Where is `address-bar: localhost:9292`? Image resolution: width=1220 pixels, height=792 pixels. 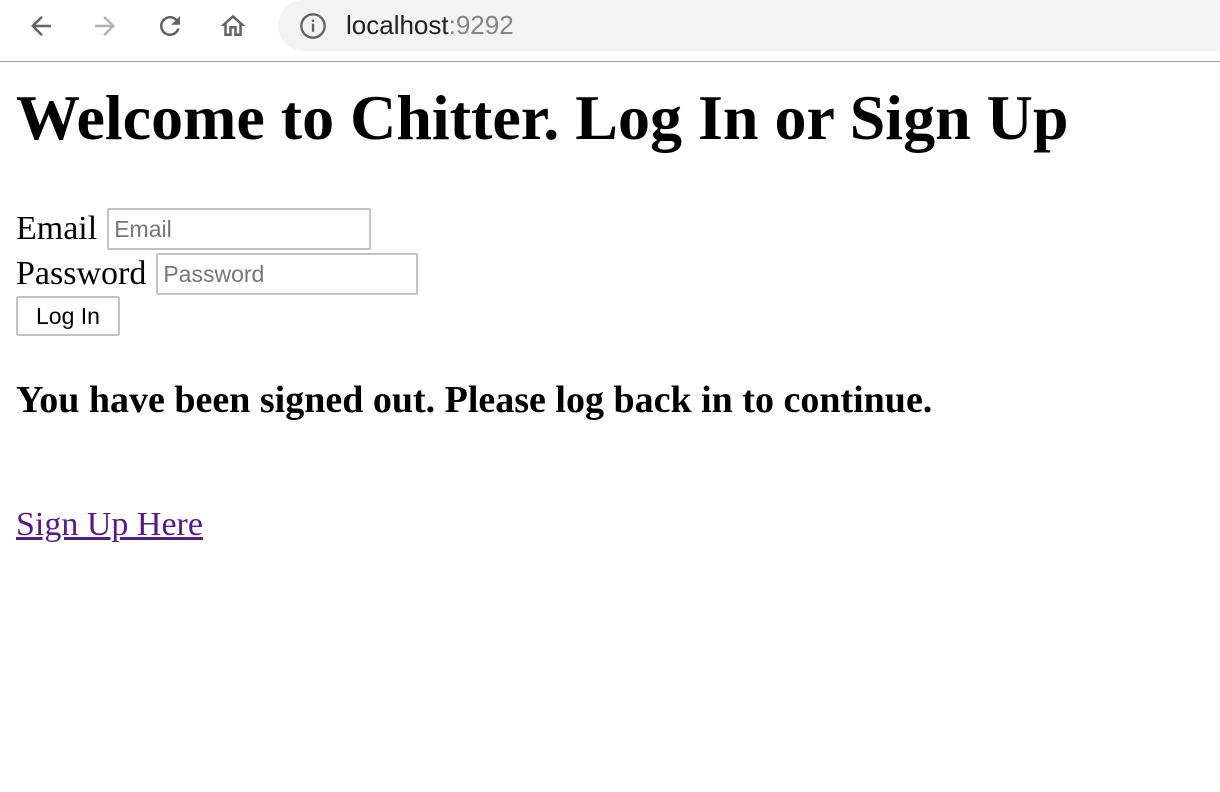
address-bar: localhost:9292 is located at coordinates (749, 25).